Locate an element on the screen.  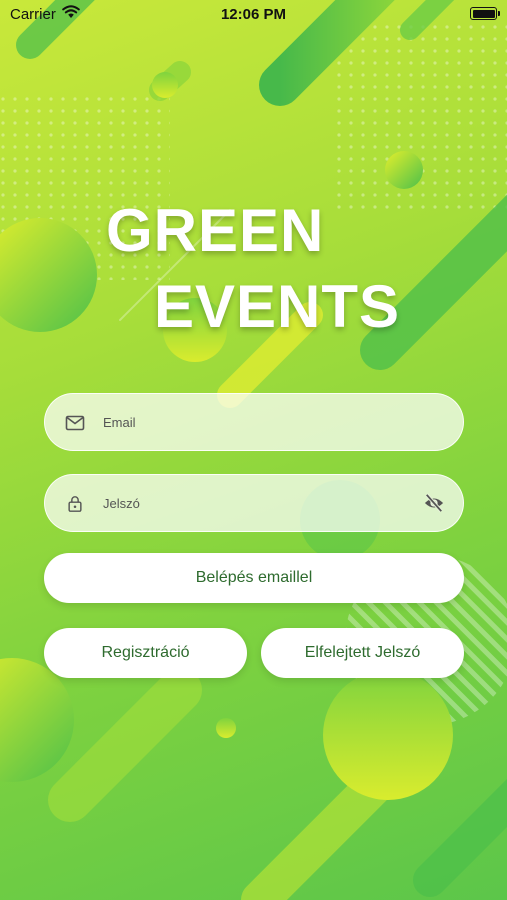
eye-off-icon is located at coordinates (434, 503).